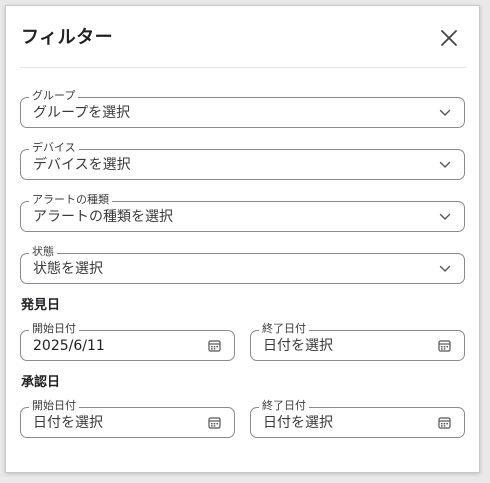 The height and width of the screenshot is (483, 490). Describe the element at coordinates (242, 264) in the screenshot. I see `status-select: 状態 状態を選択` at that location.